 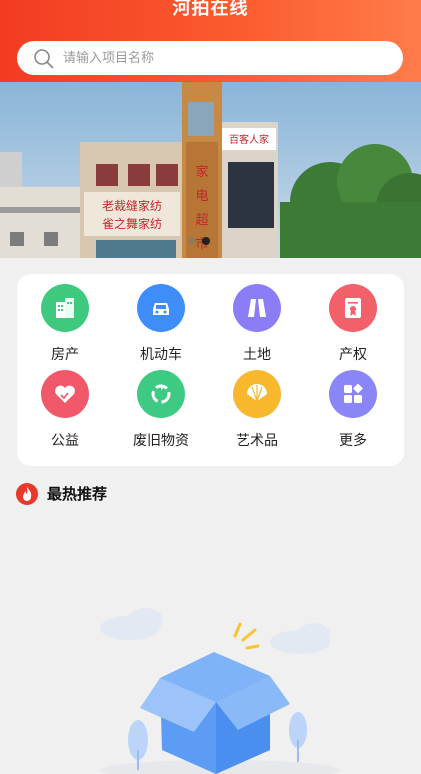 I want to click on header: 河拍在线, so click(x=210, y=41).